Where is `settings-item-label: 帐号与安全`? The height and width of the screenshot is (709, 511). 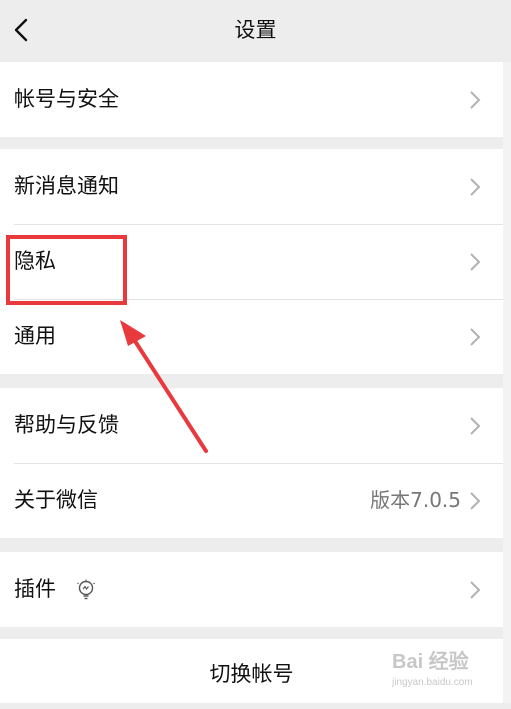 settings-item-label: 帐号与安全 is located at coordinates (66, 99).